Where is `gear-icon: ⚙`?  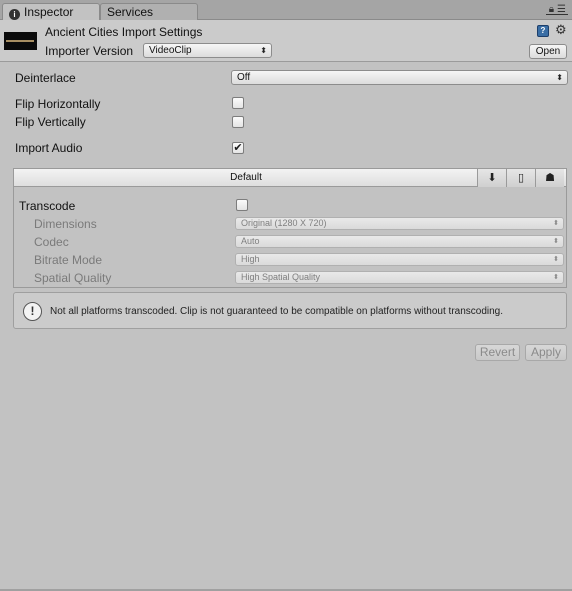
gear-icon: ⚙ is located at coordinates (561, 30).